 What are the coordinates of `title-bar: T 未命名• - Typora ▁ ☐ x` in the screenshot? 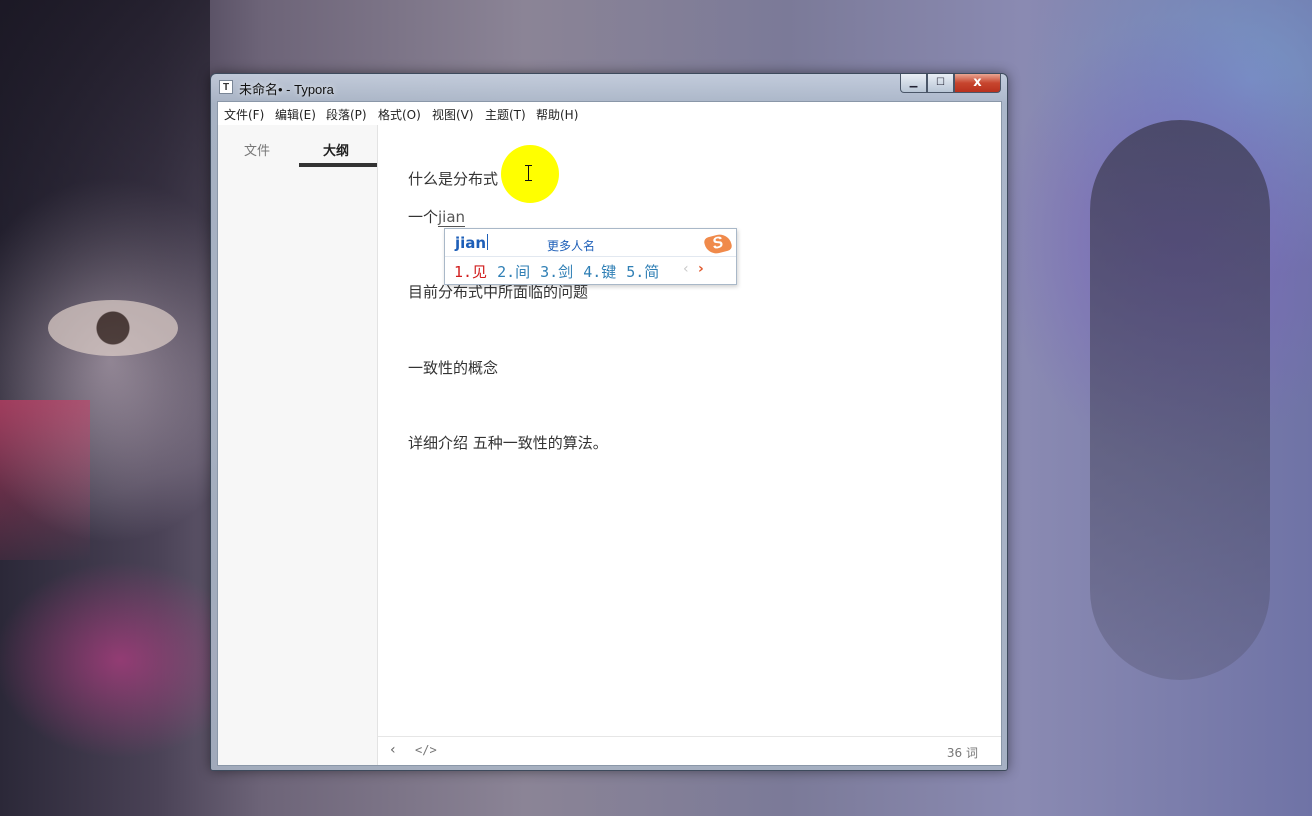 It's located at (609, 87).